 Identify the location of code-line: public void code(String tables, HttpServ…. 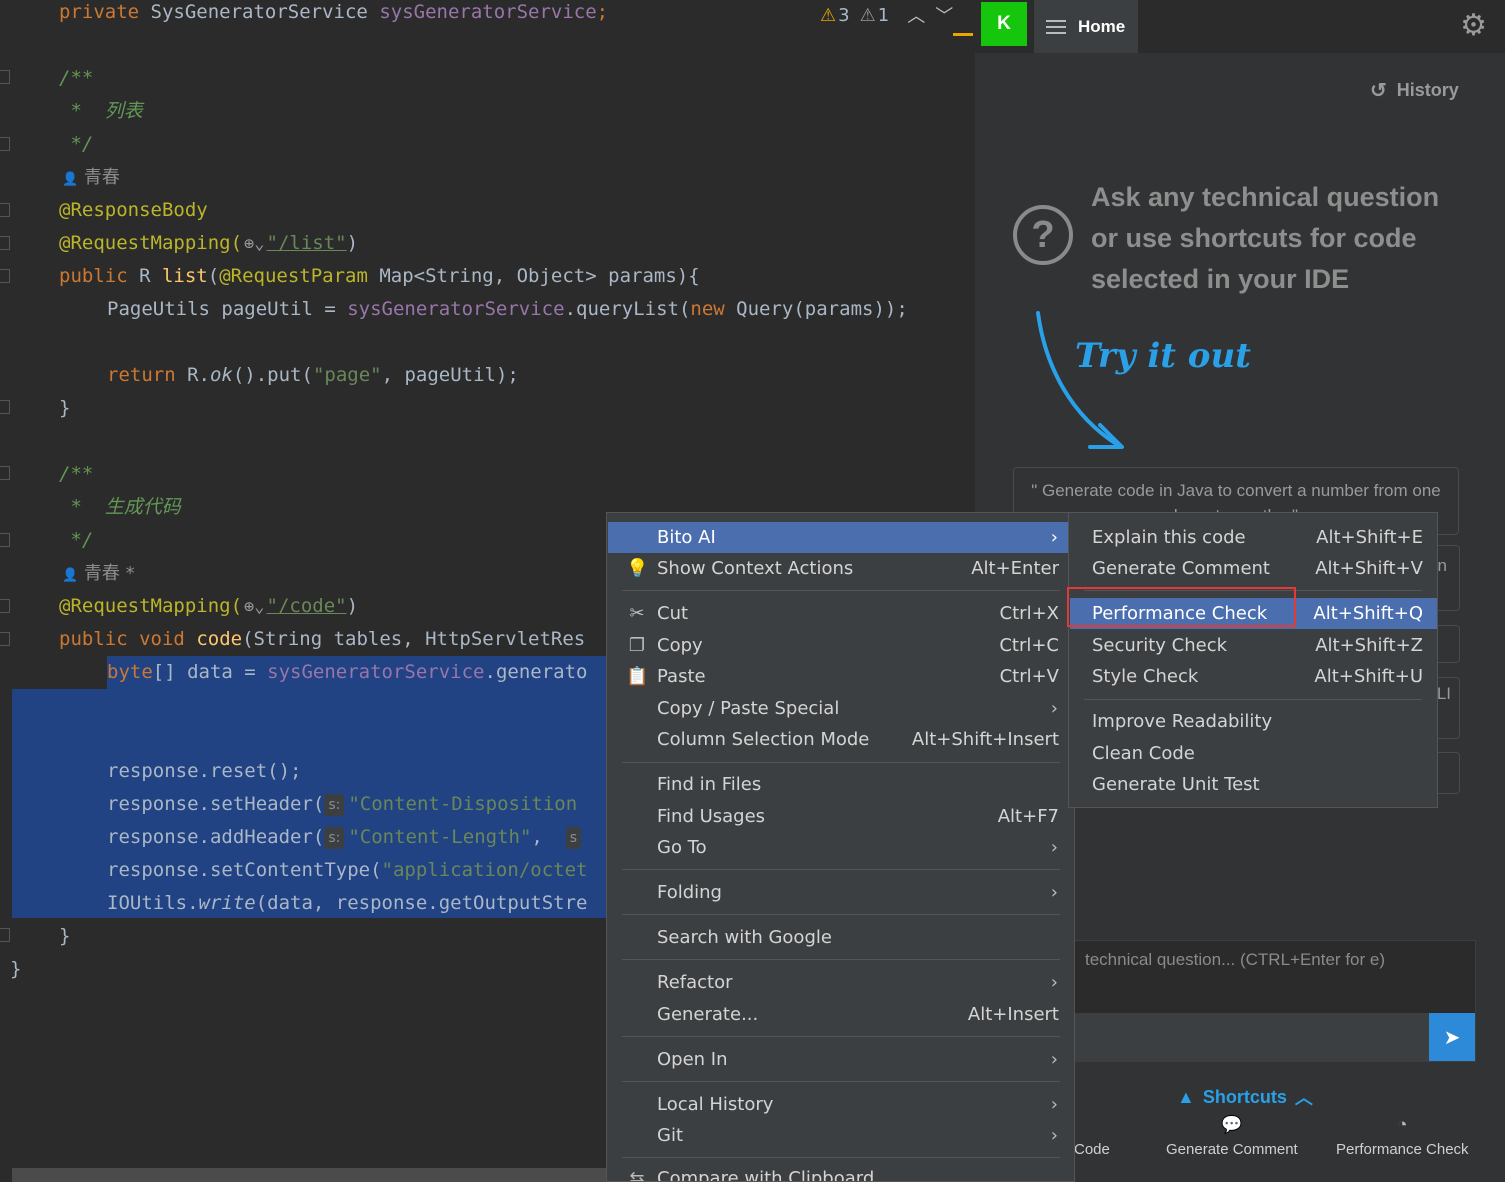
(322, 639).